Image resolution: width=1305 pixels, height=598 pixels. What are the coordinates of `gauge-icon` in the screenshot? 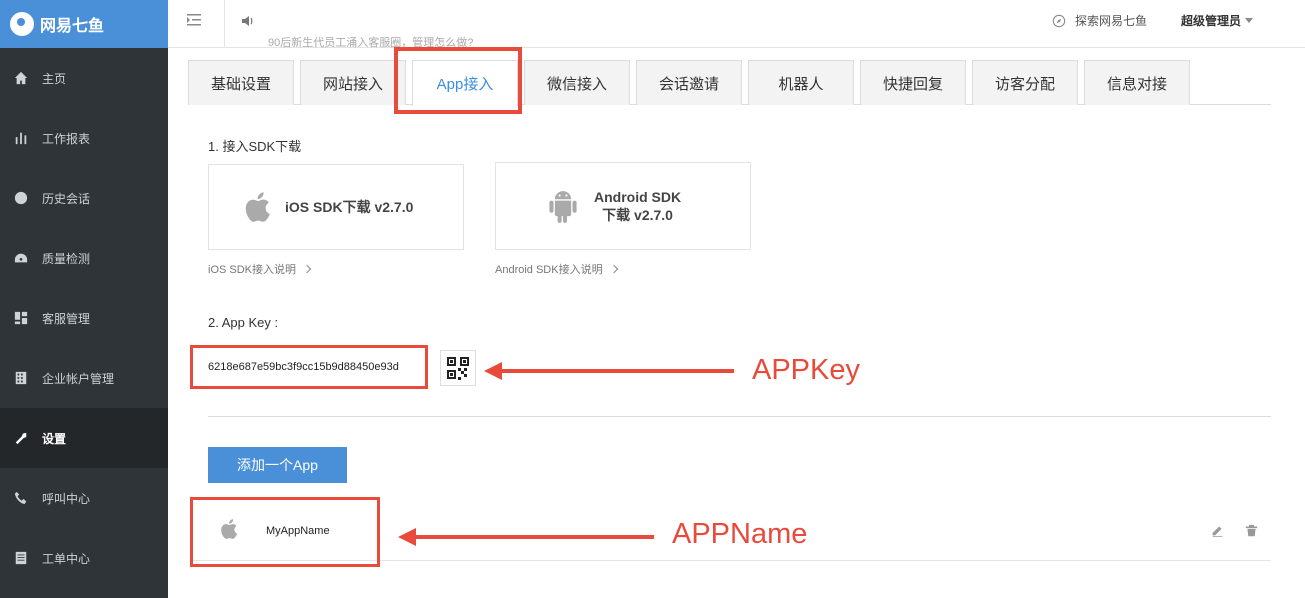 It's located at (21, 258).